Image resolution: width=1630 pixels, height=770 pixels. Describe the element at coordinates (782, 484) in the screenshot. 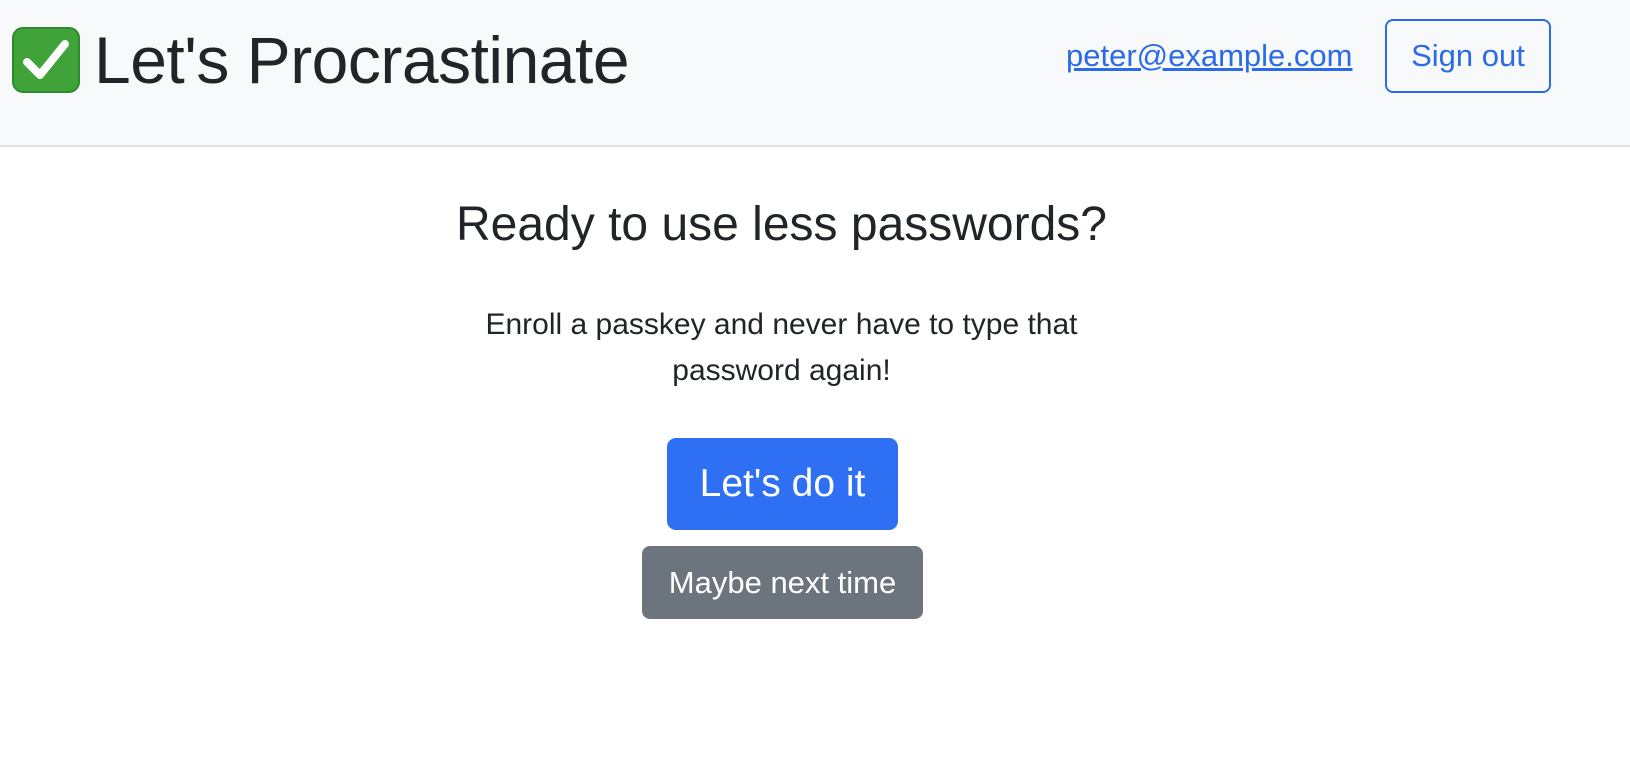

I see `enroll-passkey-button: Let's do it` at that location.